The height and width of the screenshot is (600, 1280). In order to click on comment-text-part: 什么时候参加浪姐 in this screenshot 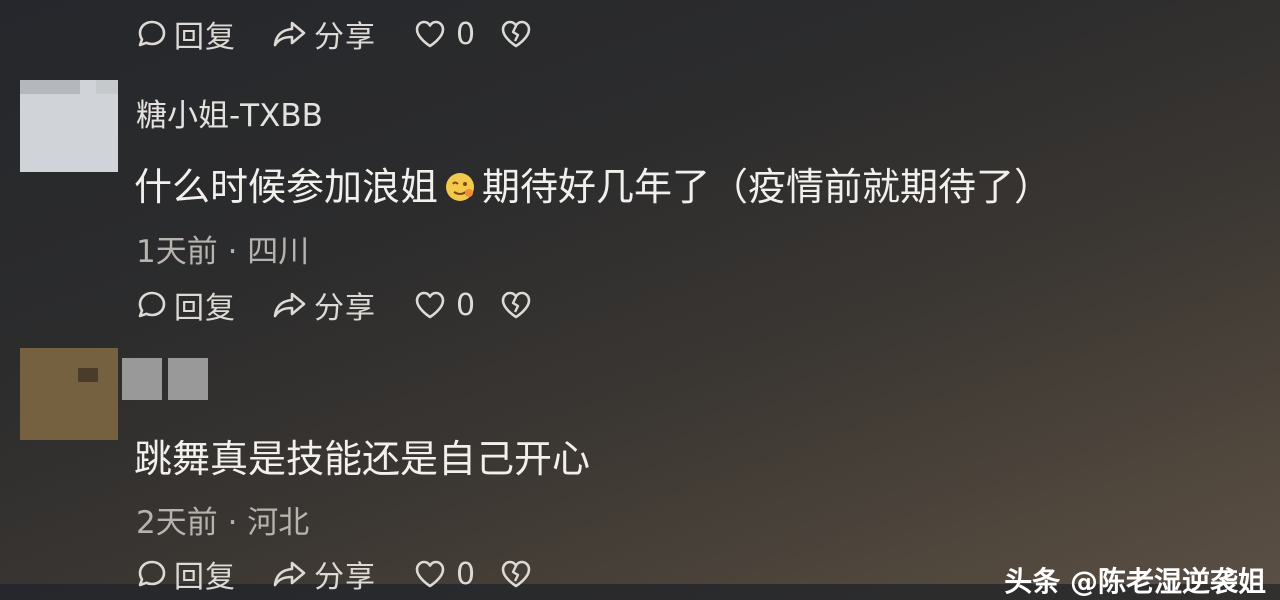, I will do `click(286, 187)`.